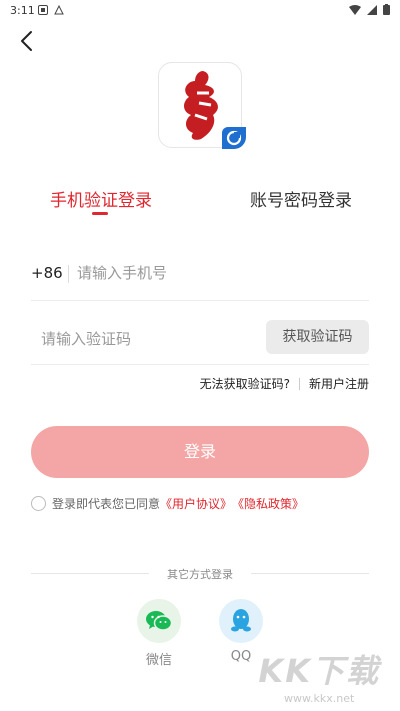  Describe the element at coordinates (299, 383) in the screenshot. I see `links-divider` at that location.